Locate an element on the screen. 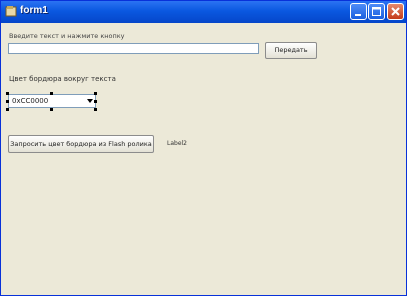 Image resolution: width=407 pixels, height=296 pixels. chevron-down-icon is located at coordinates (90, 101).